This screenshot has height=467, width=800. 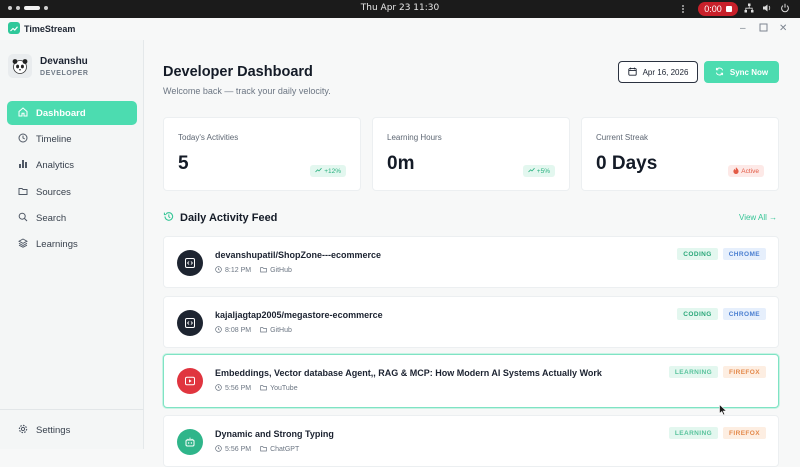 I want to click on activity-title: kajaljagtap2005/megastore-ecommerce, so click(x=299, y=315).